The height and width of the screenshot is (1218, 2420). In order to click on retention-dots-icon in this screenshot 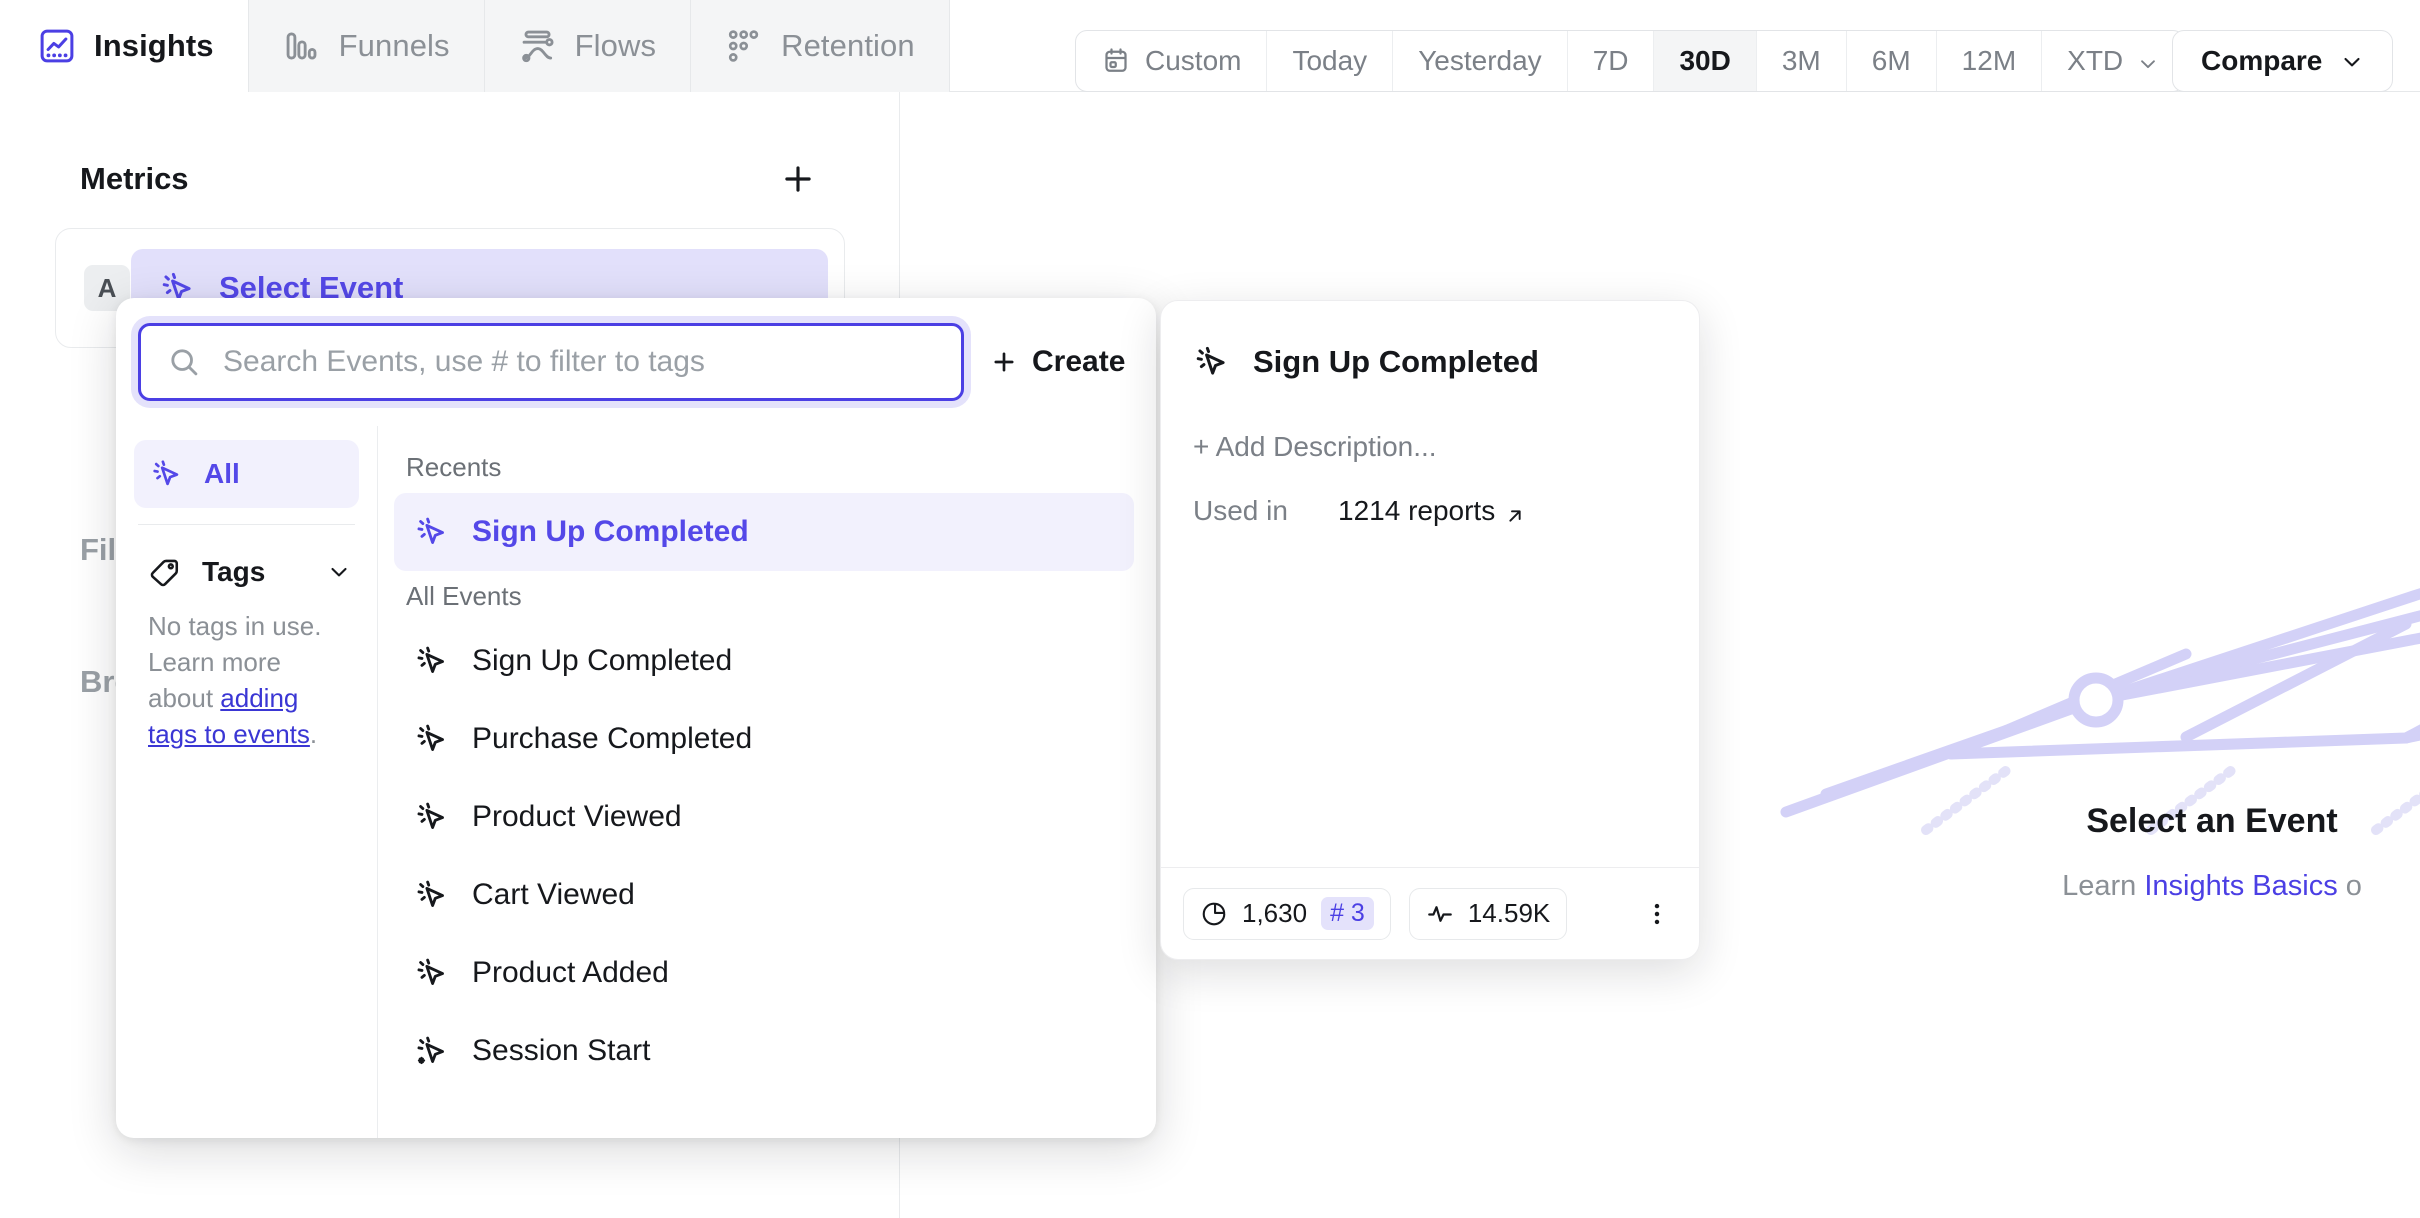, I will do `click(744, 46)`.